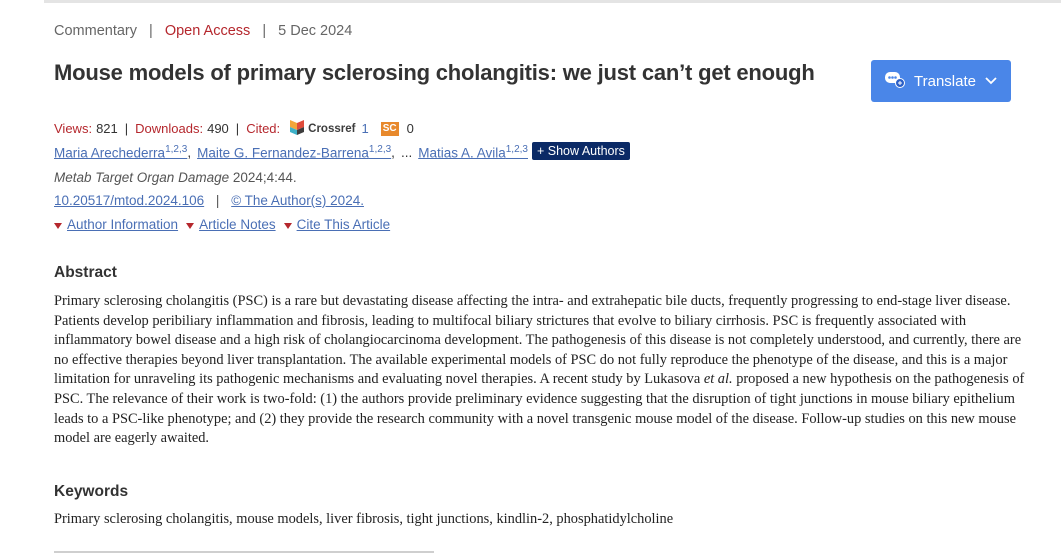  What do you see at coordinates (120, 152) in the screenshot?
I see `author-link: Maria Arechederra1,2,3` at bounding box center [120, 152].